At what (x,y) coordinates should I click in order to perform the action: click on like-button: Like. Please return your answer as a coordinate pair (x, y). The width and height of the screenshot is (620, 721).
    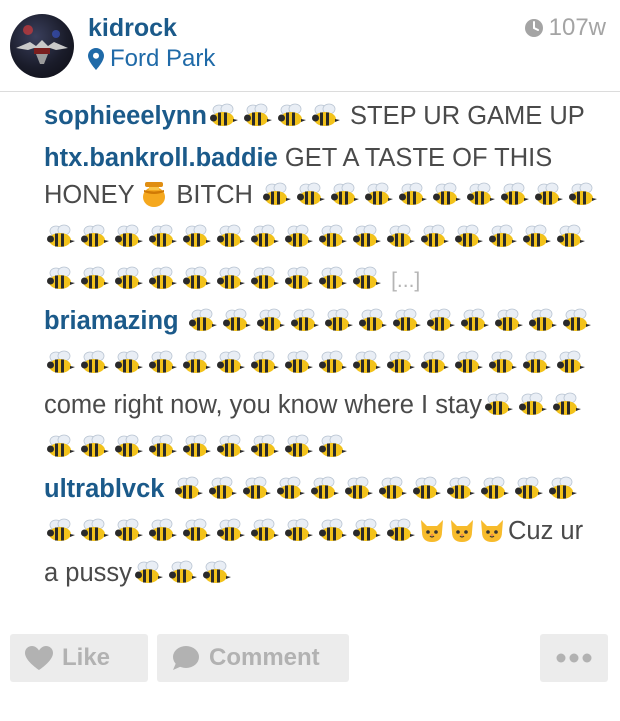
    Looking at the image, I should click on (79, 658).